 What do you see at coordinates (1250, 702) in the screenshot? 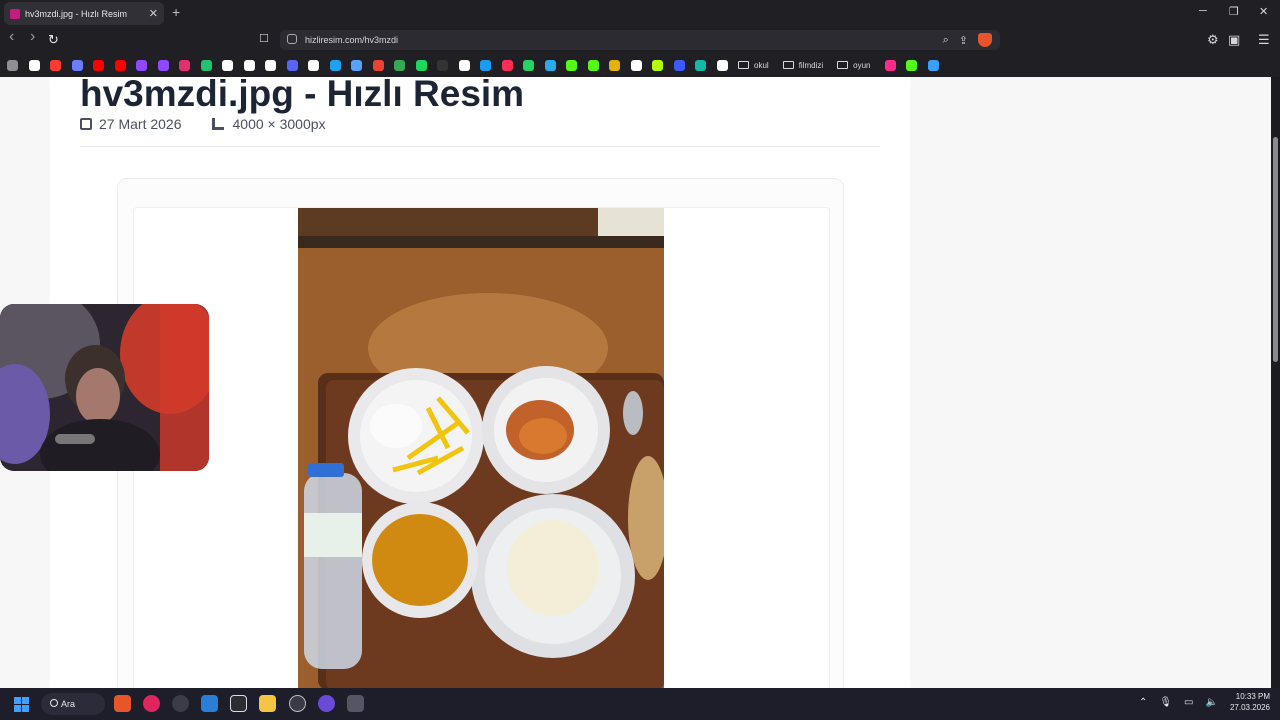
I see `clock: 10:33 PM 27.03.2026` at bounding box center [1250, 702].